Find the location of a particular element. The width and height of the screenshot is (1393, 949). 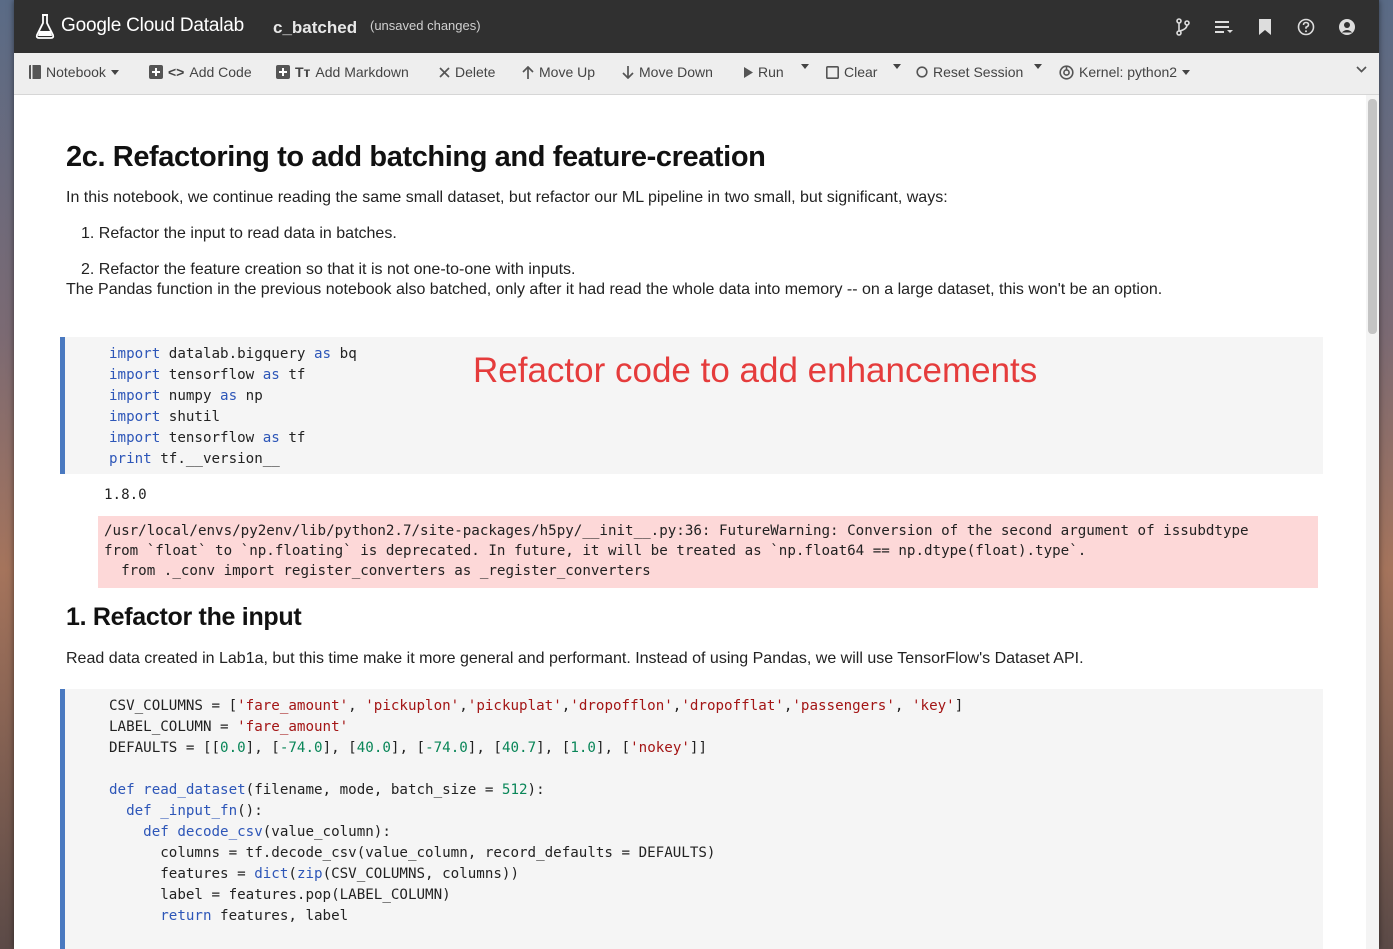

arrow-down-icon is located at coordinates (628, 72).